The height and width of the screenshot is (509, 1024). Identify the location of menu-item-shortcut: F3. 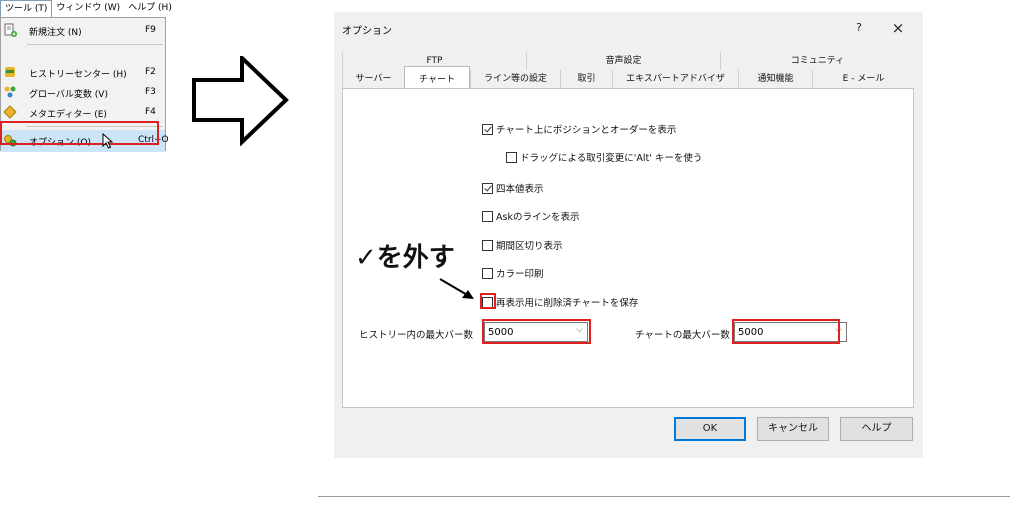
(150, 92).